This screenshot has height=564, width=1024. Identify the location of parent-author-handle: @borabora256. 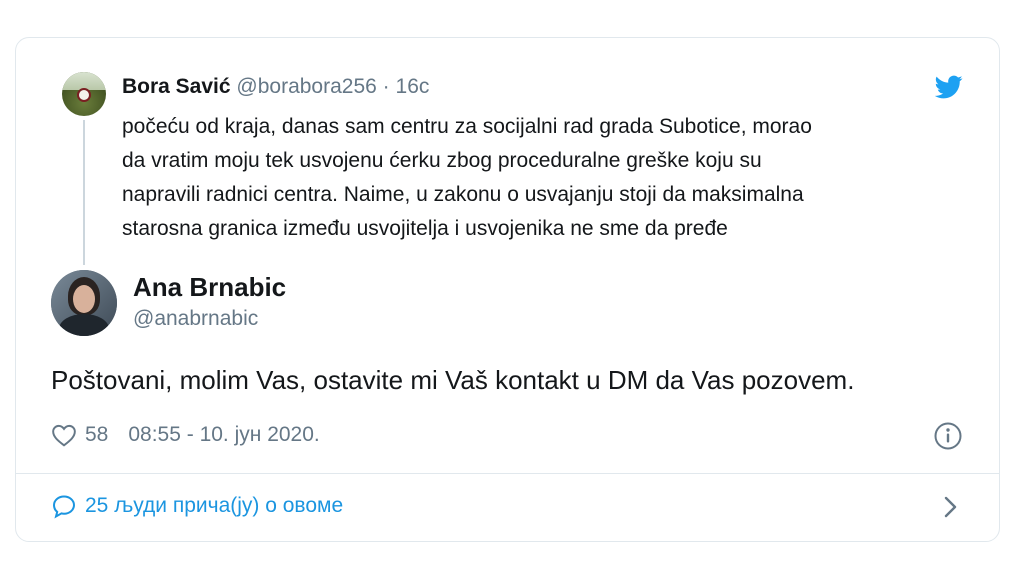
(306, 86).